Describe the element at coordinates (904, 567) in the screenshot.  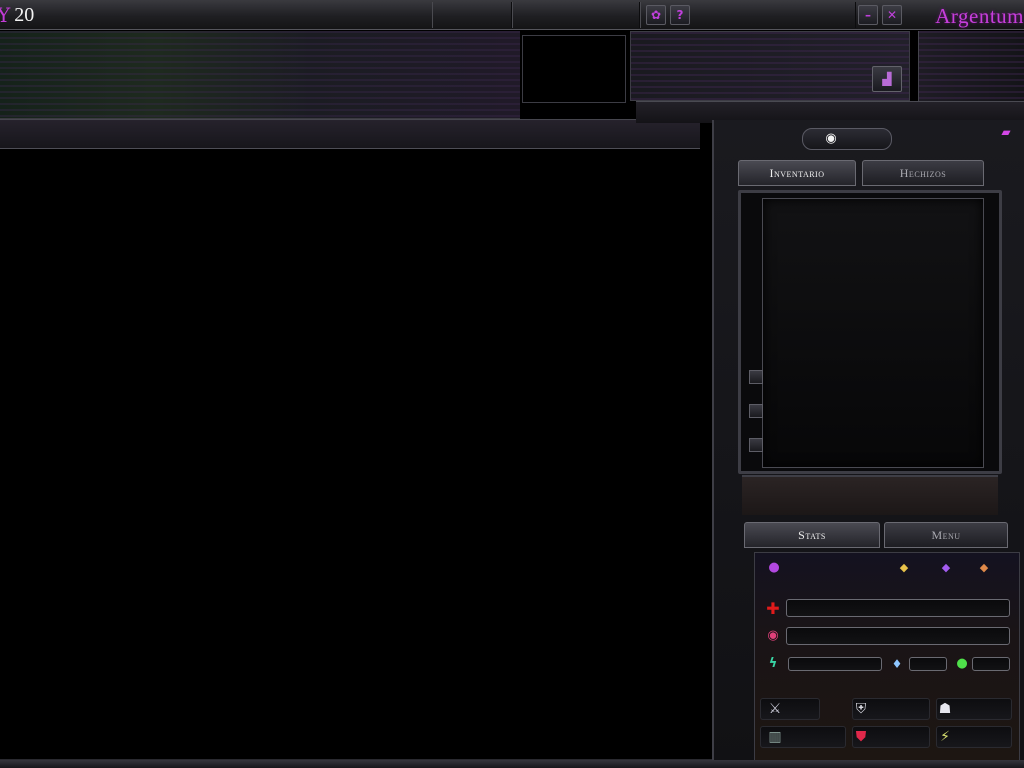
I see `gold-gem-icon: ◆` at that location.